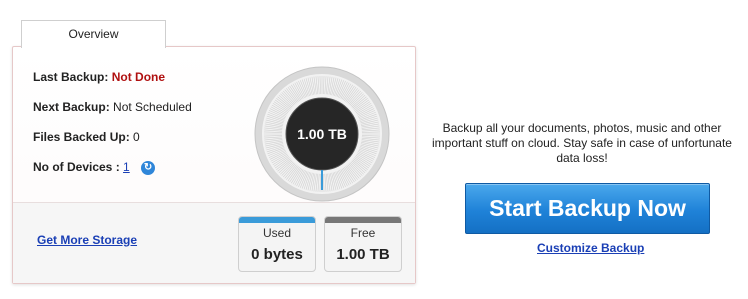 The image size is (748, 299). I want to click on start-backup-button: Start Backup Now, so click(587, 208).